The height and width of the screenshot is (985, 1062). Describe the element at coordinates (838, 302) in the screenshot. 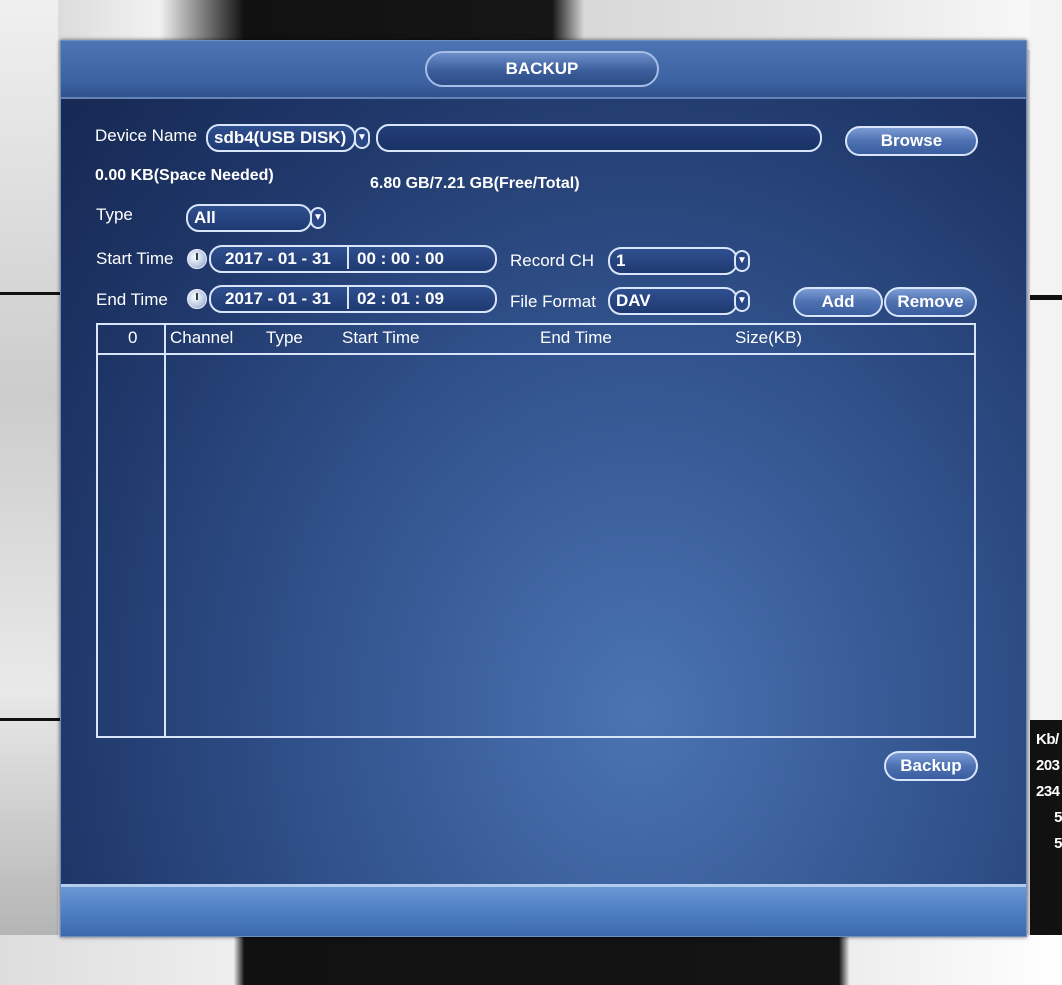

I see `add-button: Add` at that location.